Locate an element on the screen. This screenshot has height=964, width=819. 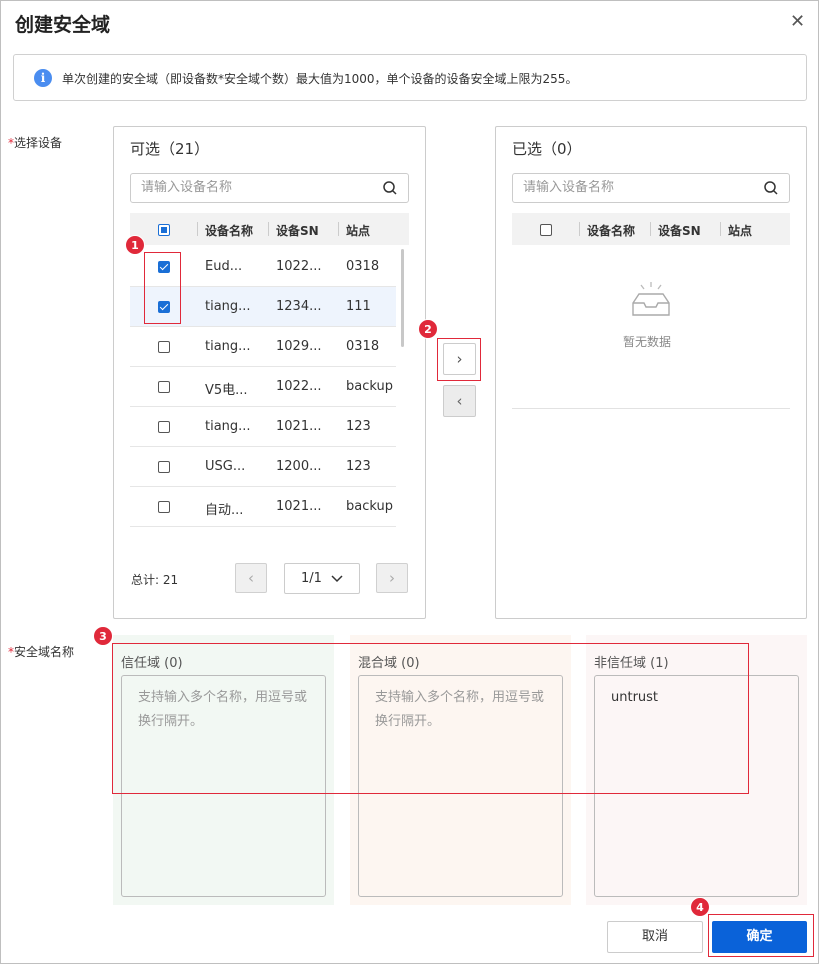
table-row: USG... 1200... 123 is located at coordinates (263, 467).